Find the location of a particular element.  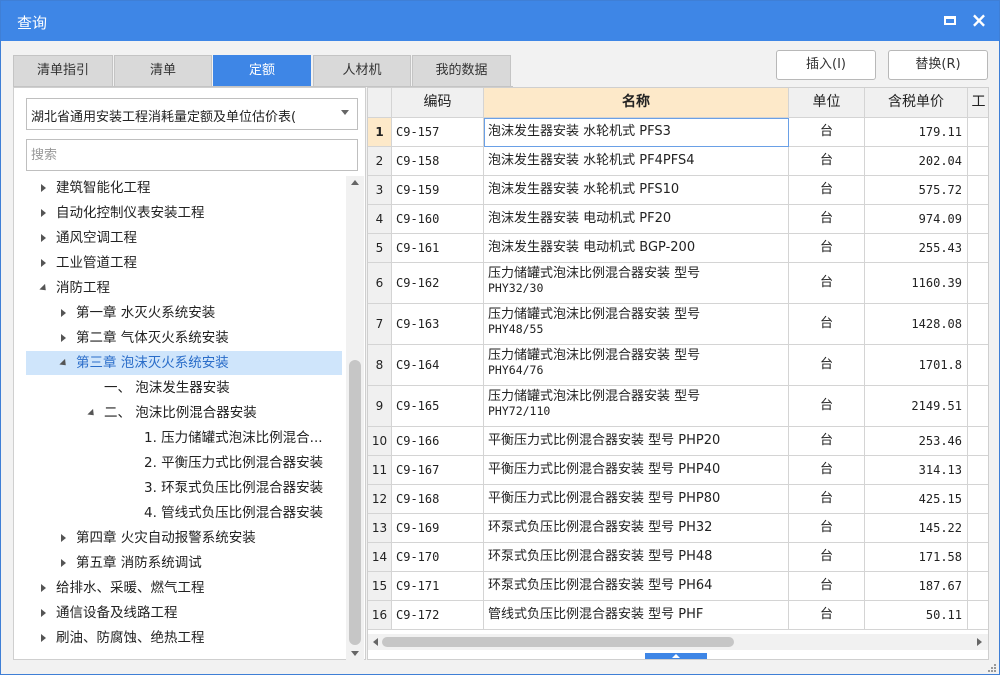

table-row: 15 C9-171 环泵式负压比例混合器安装 型号 PH64 台 187.67 is located at coordinates (678, 586).